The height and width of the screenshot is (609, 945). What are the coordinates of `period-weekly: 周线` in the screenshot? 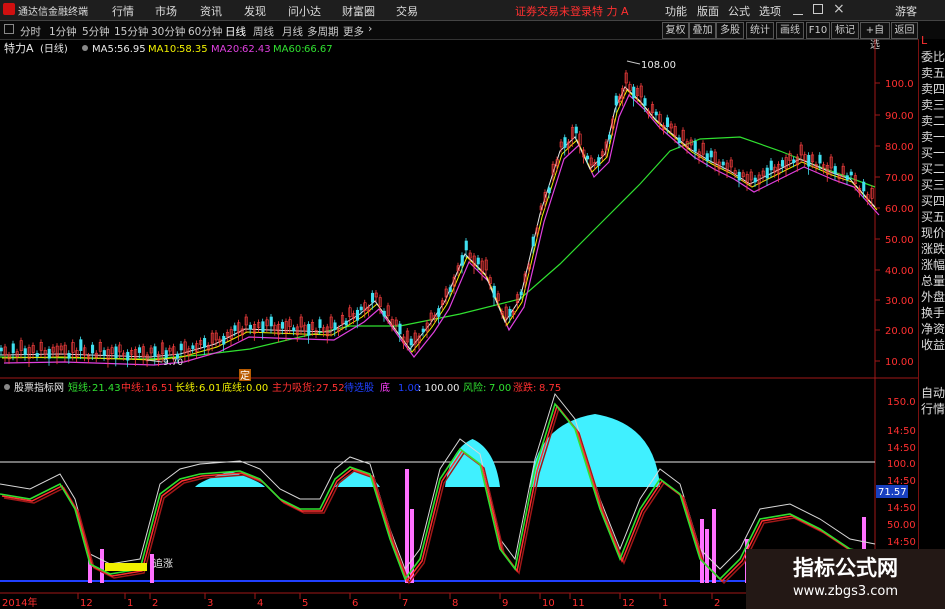 It's located at (263, 31).